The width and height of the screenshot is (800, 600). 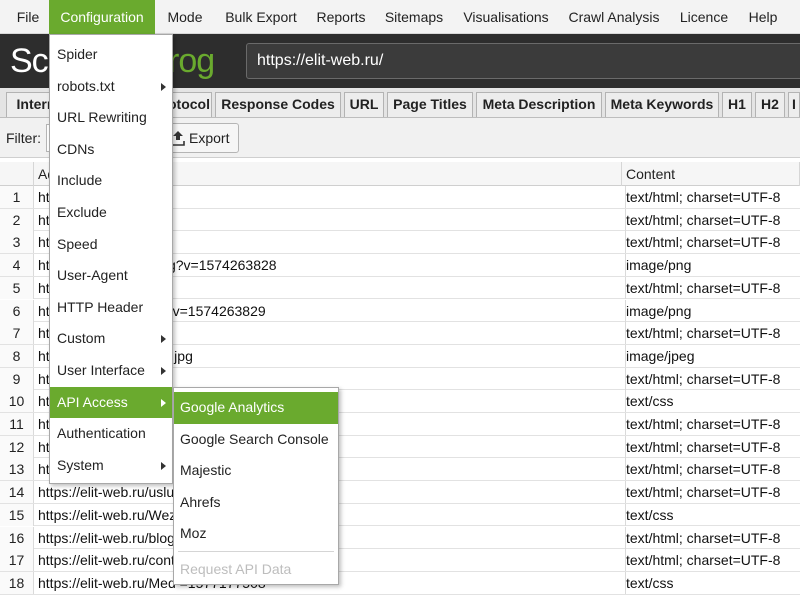 What do you see at coordinates (763, 17) in the screenshot?
I see `menu-help: Help` at bounding box center [763, 17].